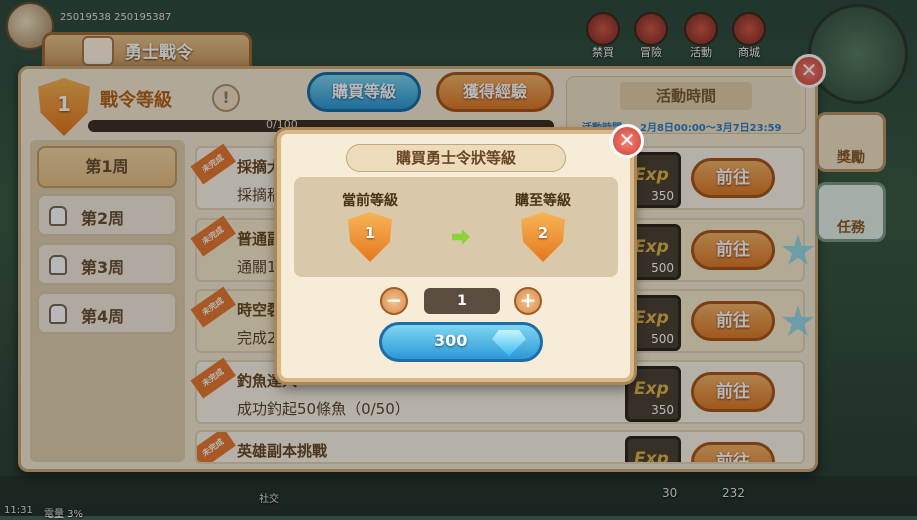  Describe the element at coordinates (543, 201) in the screenshot. I see `target-level-label: 購至等級` at that location.